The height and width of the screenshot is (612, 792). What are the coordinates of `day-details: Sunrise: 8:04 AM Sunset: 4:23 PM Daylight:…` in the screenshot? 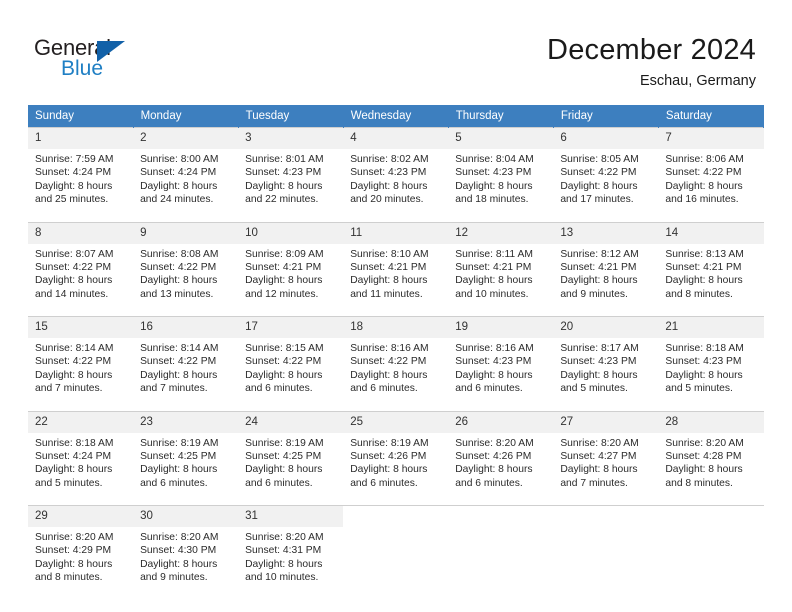 It's located at (500, 178).